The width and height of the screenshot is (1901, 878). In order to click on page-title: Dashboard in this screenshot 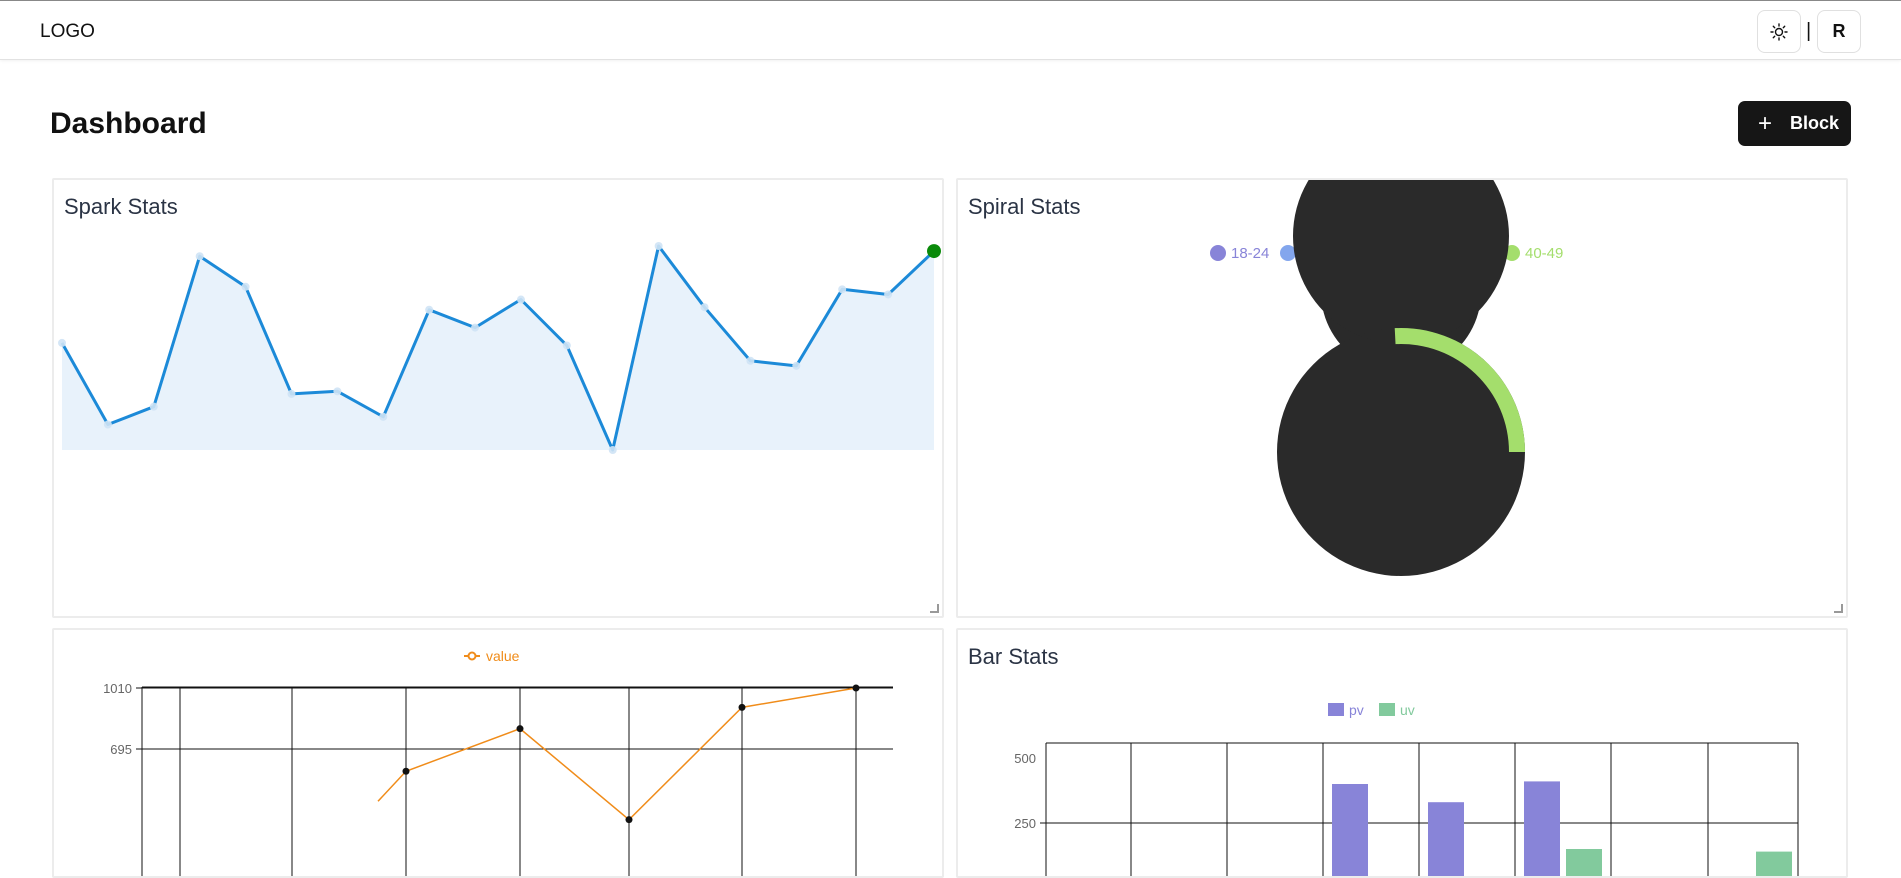, I will do `click(128, 123)`.